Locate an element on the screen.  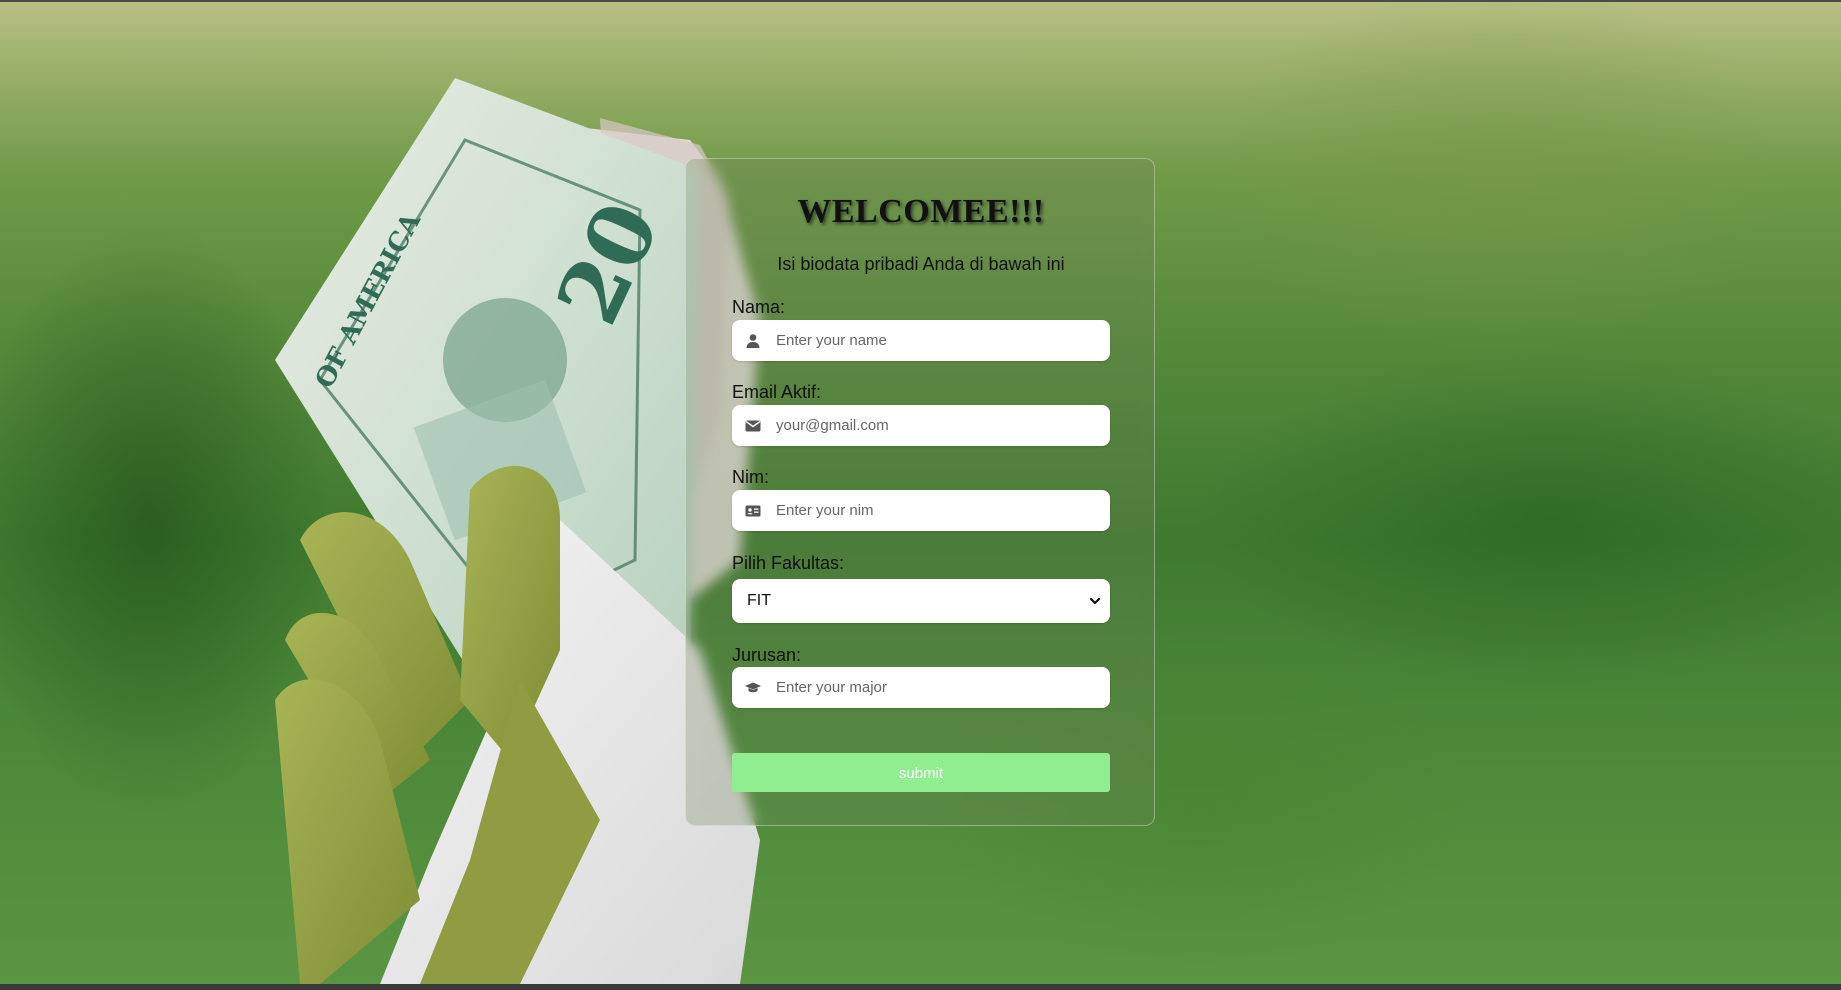
email-input is located at coordinates (936, 425).